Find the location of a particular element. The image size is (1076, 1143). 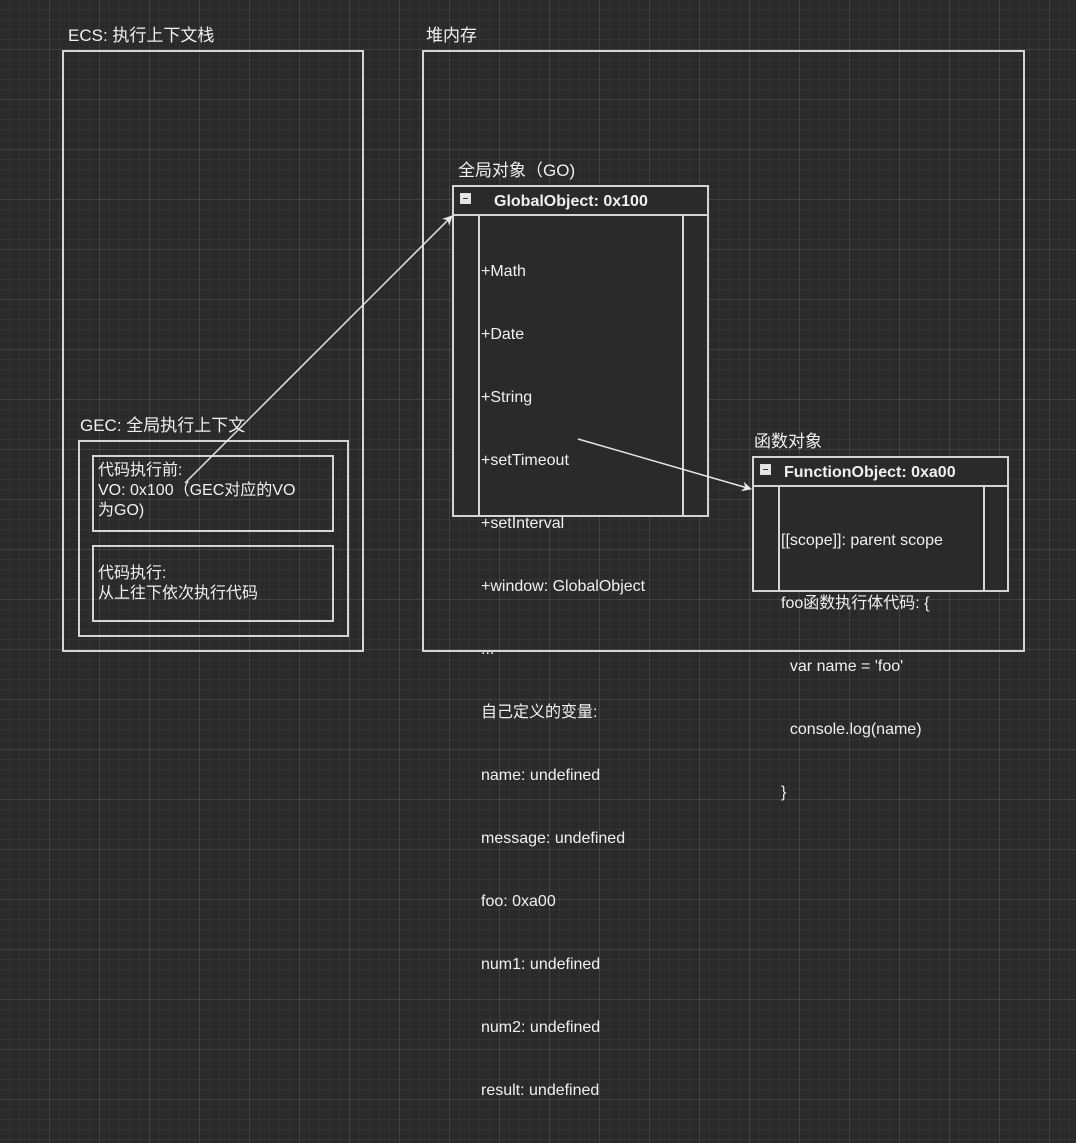

go-member: foo: 0xa00 is located at coordinates (518, 901).